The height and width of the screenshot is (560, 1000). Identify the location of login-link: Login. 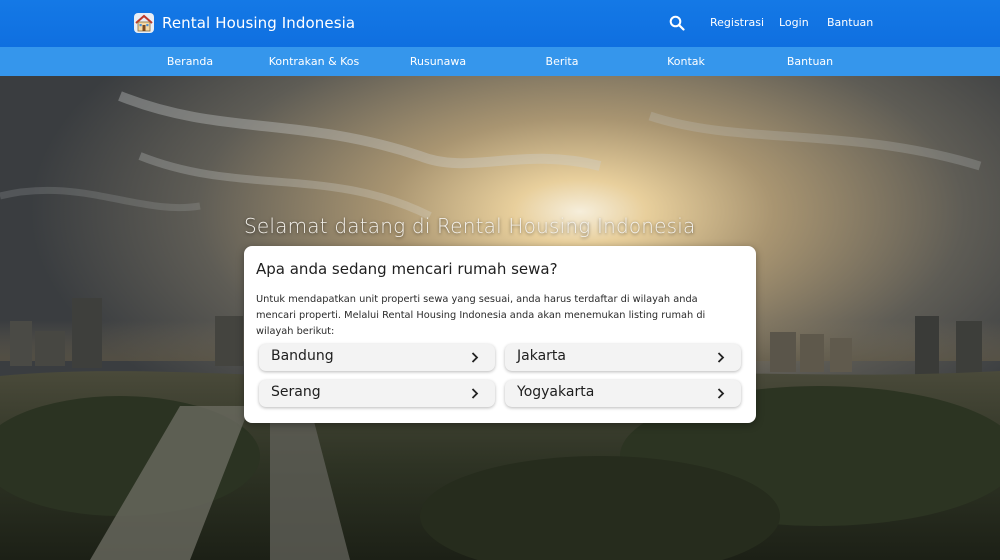
(794, 22).